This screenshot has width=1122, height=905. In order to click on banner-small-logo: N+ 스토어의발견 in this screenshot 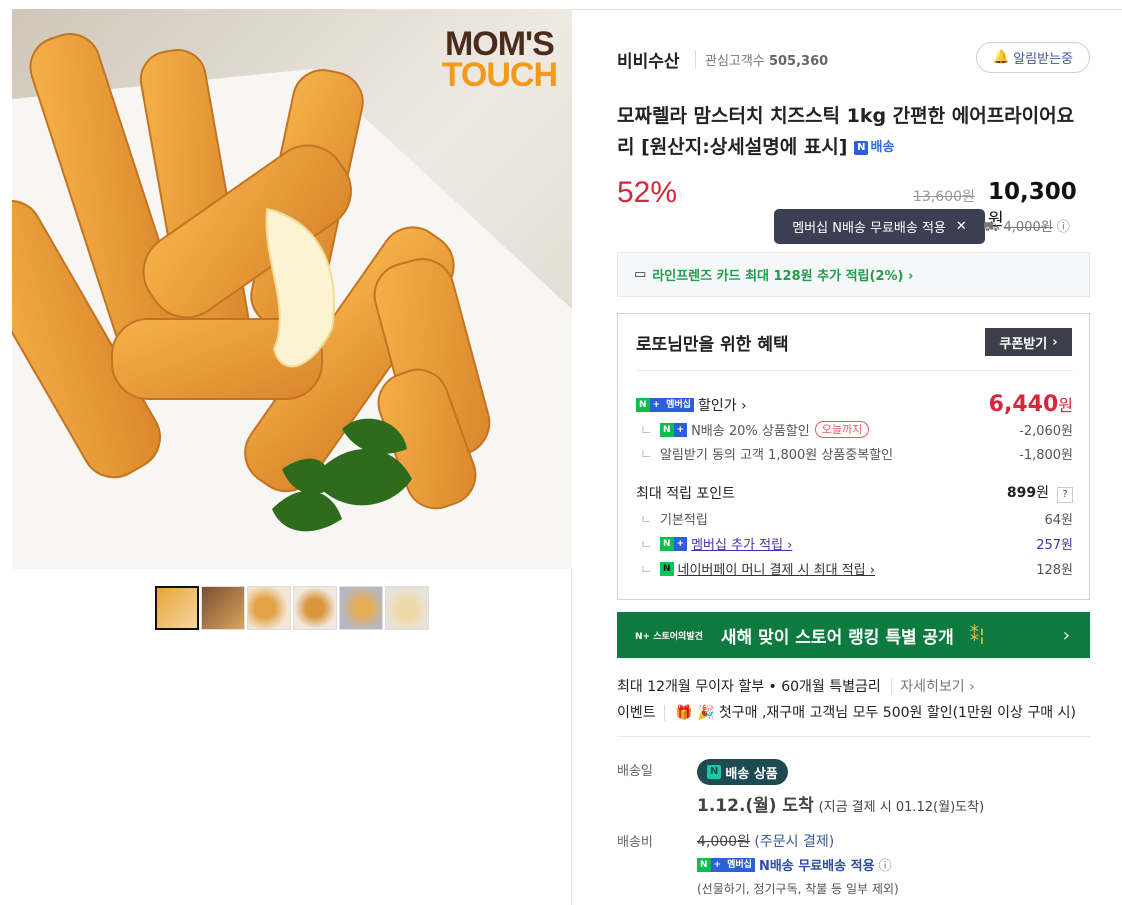, I will do `click(669, 636)`.